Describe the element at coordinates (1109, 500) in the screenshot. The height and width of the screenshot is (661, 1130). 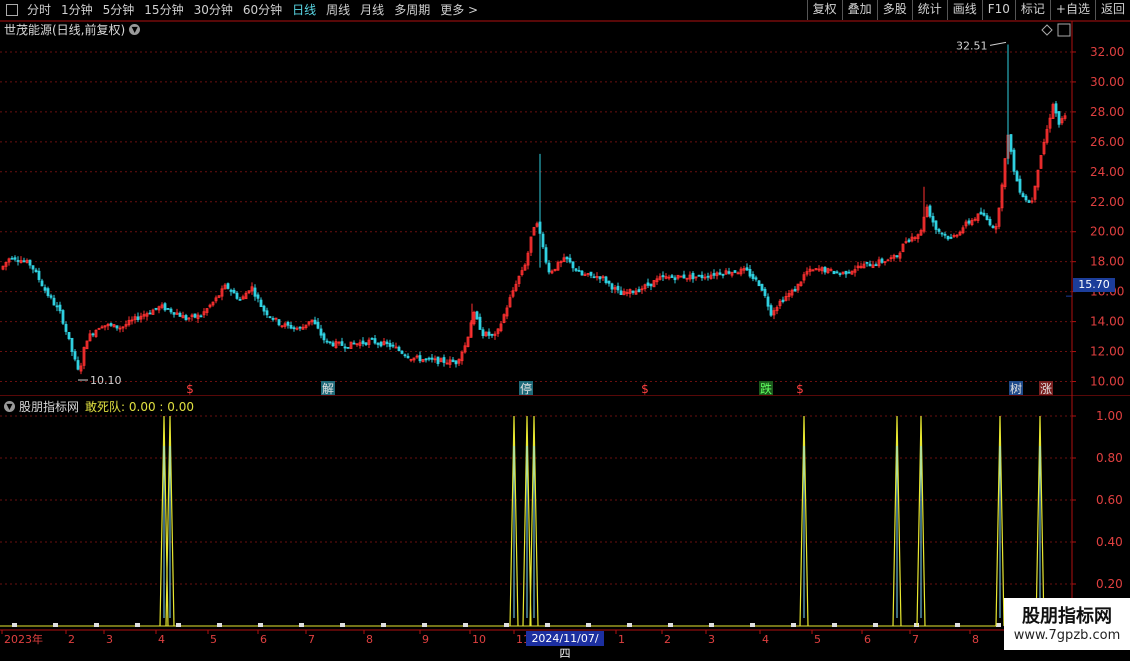
I see `y-tick-label: 0.60` at that location.